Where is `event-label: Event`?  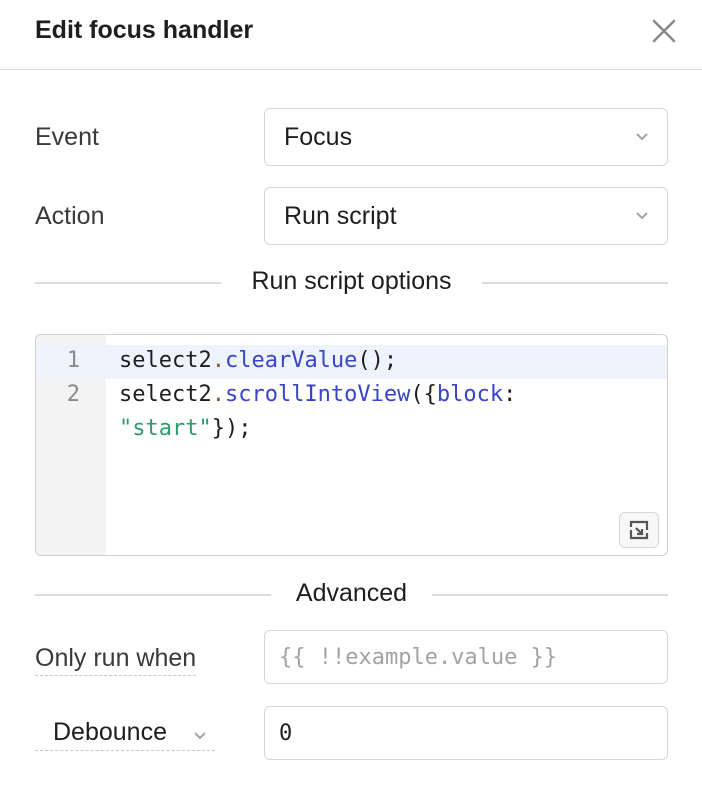
event-label: Event is located at coordinates (67, 137).